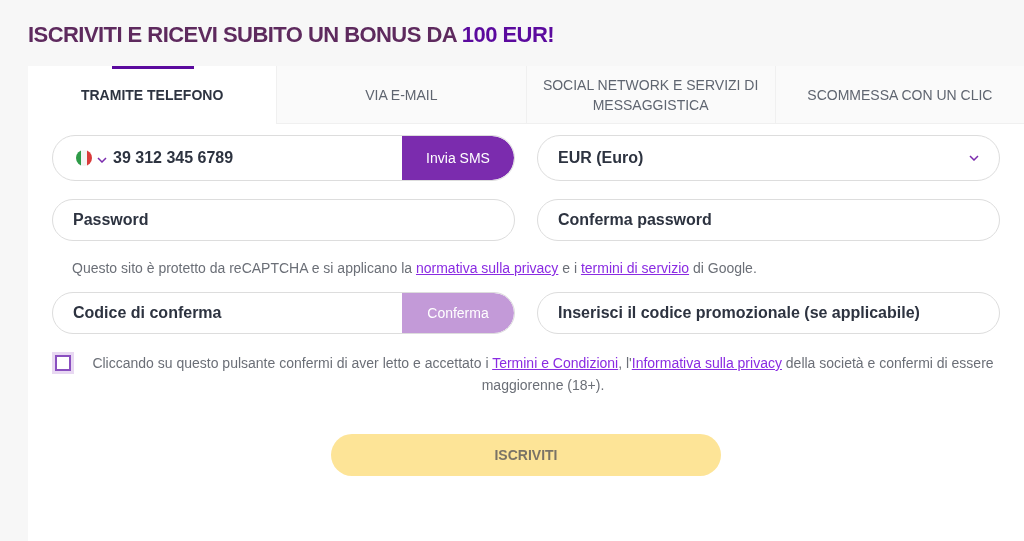 This screenshot has width=1024, height=541. What do you see at coordinates (768, 313) in the screenshot?
I see `promo-code-field: Inserisci il codice promozionale (se applicabile)` at bounding box center [768, 313].